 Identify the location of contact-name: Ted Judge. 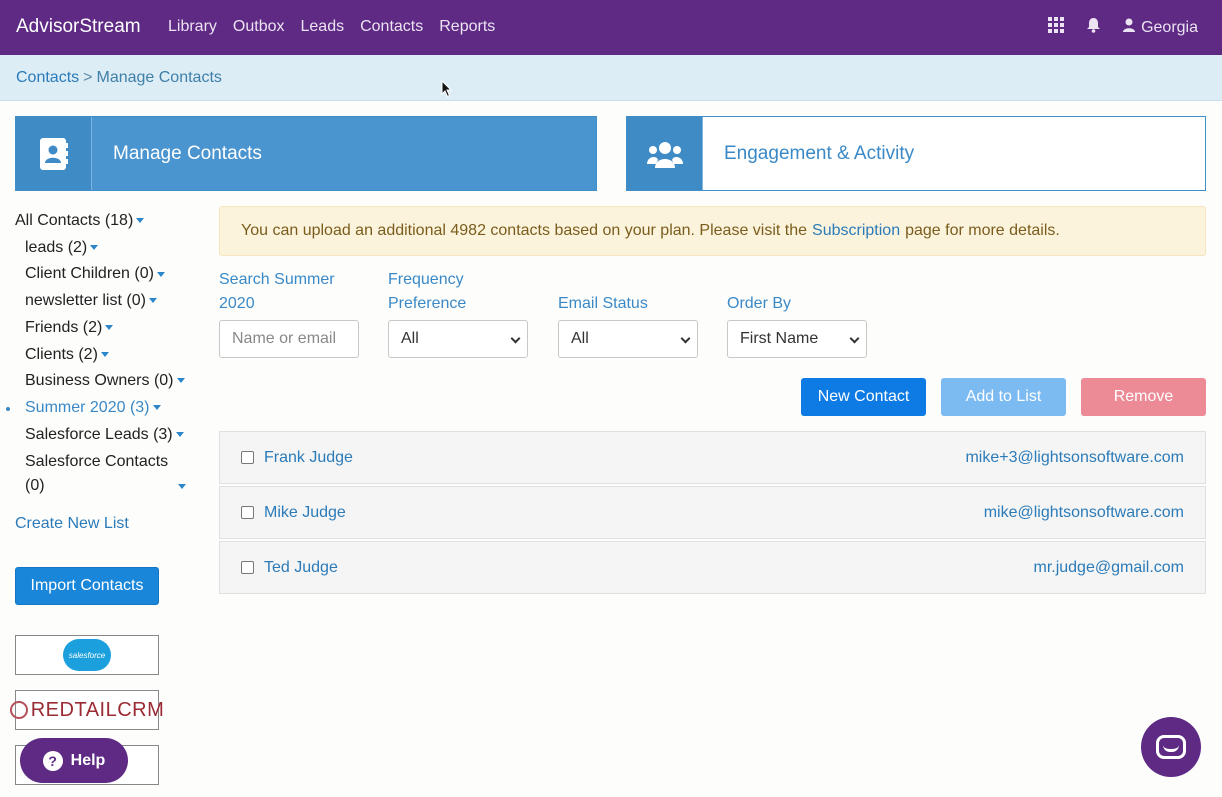
(301, 568).